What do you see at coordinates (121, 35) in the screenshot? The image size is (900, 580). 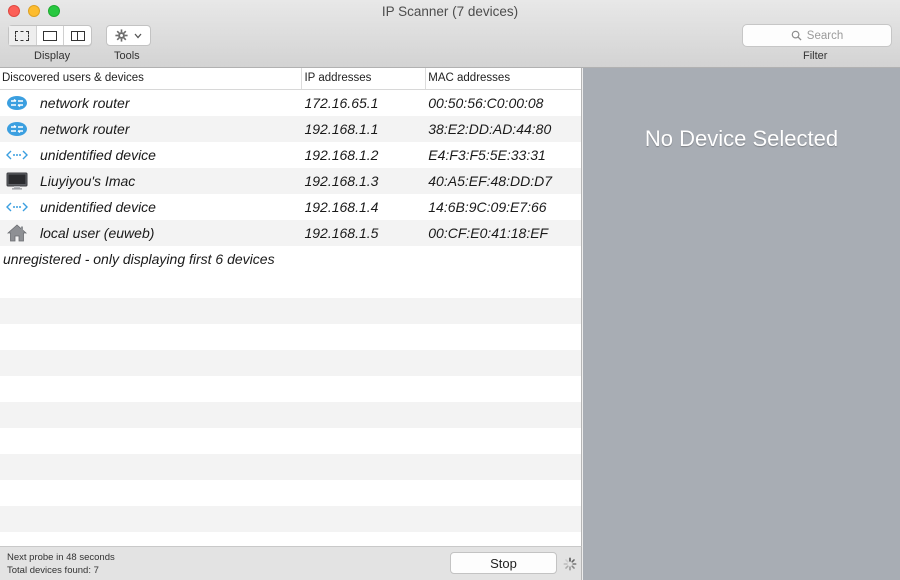 I see `gear-icon` at bounding box center [121, 35].